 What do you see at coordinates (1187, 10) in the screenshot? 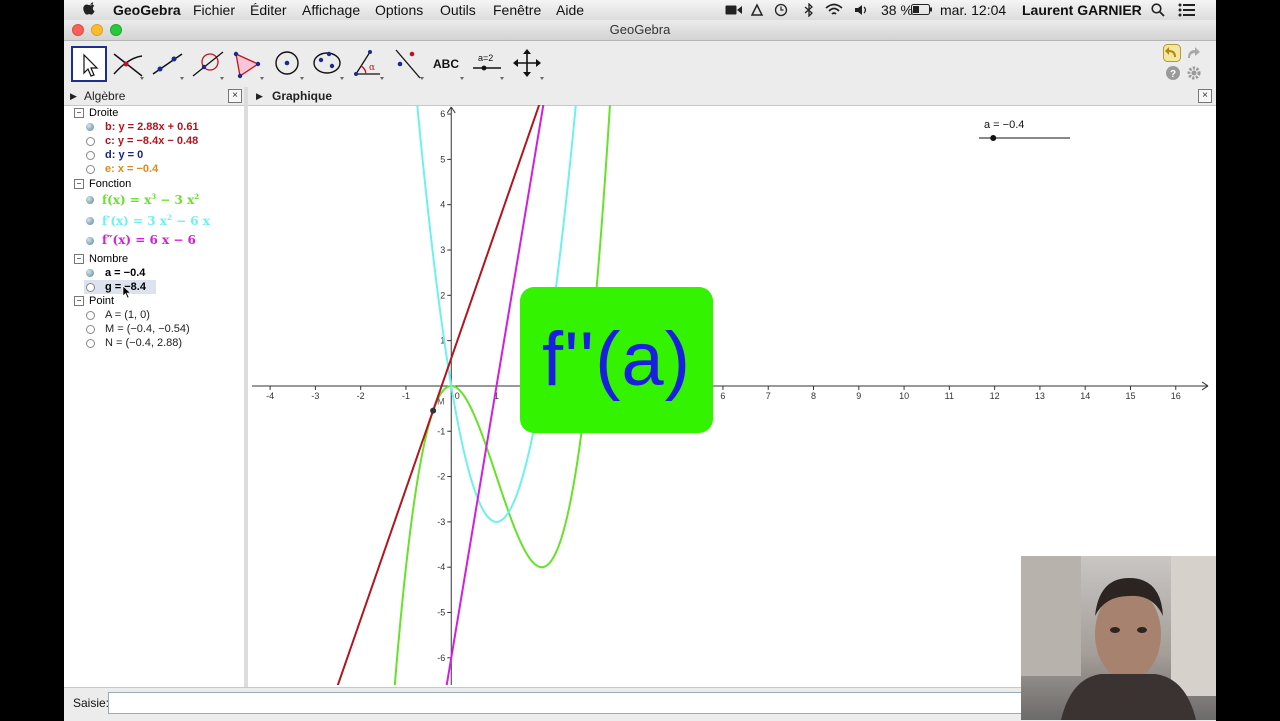
I see `notification-center-icon` at bounding box center [1187, 10].